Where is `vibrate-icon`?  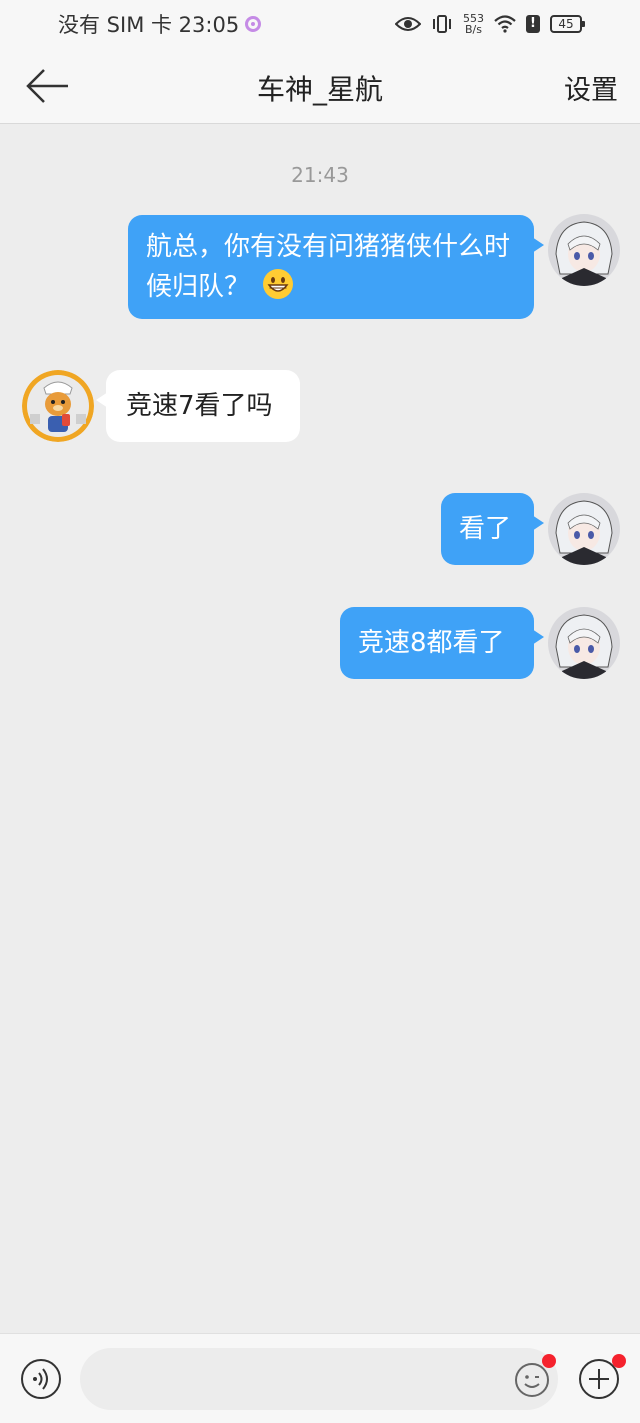 vibrate-icon is located at coordinates (442, 24).